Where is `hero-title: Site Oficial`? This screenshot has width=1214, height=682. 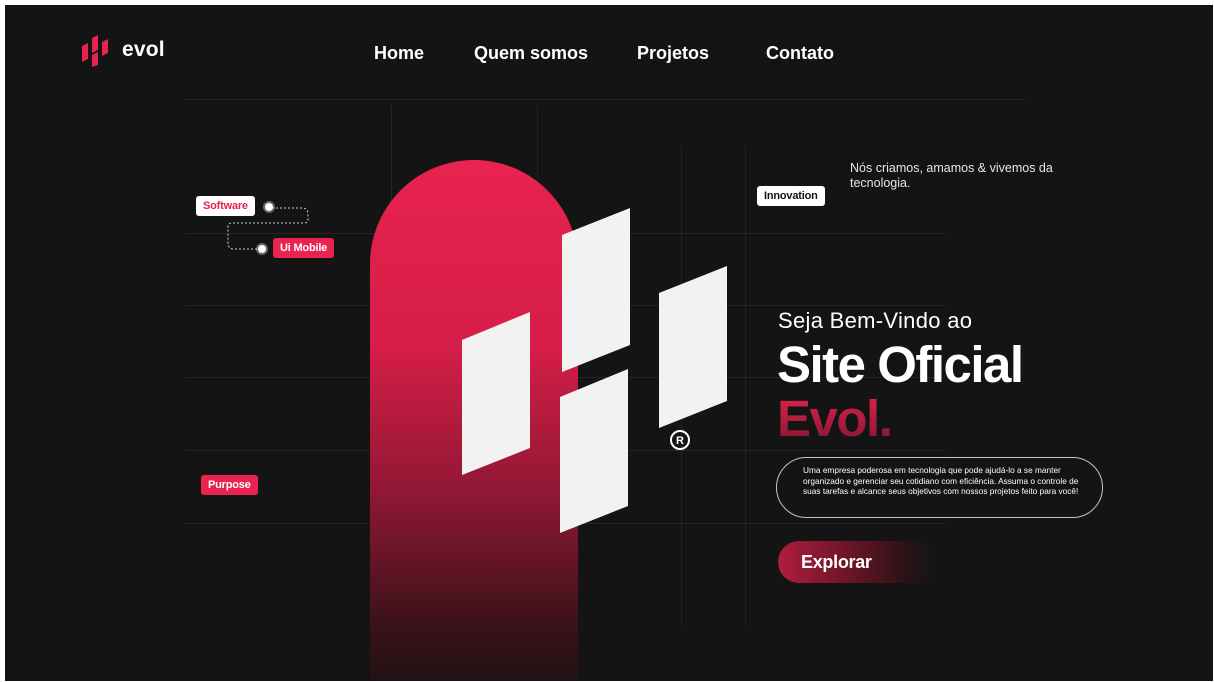 hero-title: Site Oficial is located at coordinates (900, 364).